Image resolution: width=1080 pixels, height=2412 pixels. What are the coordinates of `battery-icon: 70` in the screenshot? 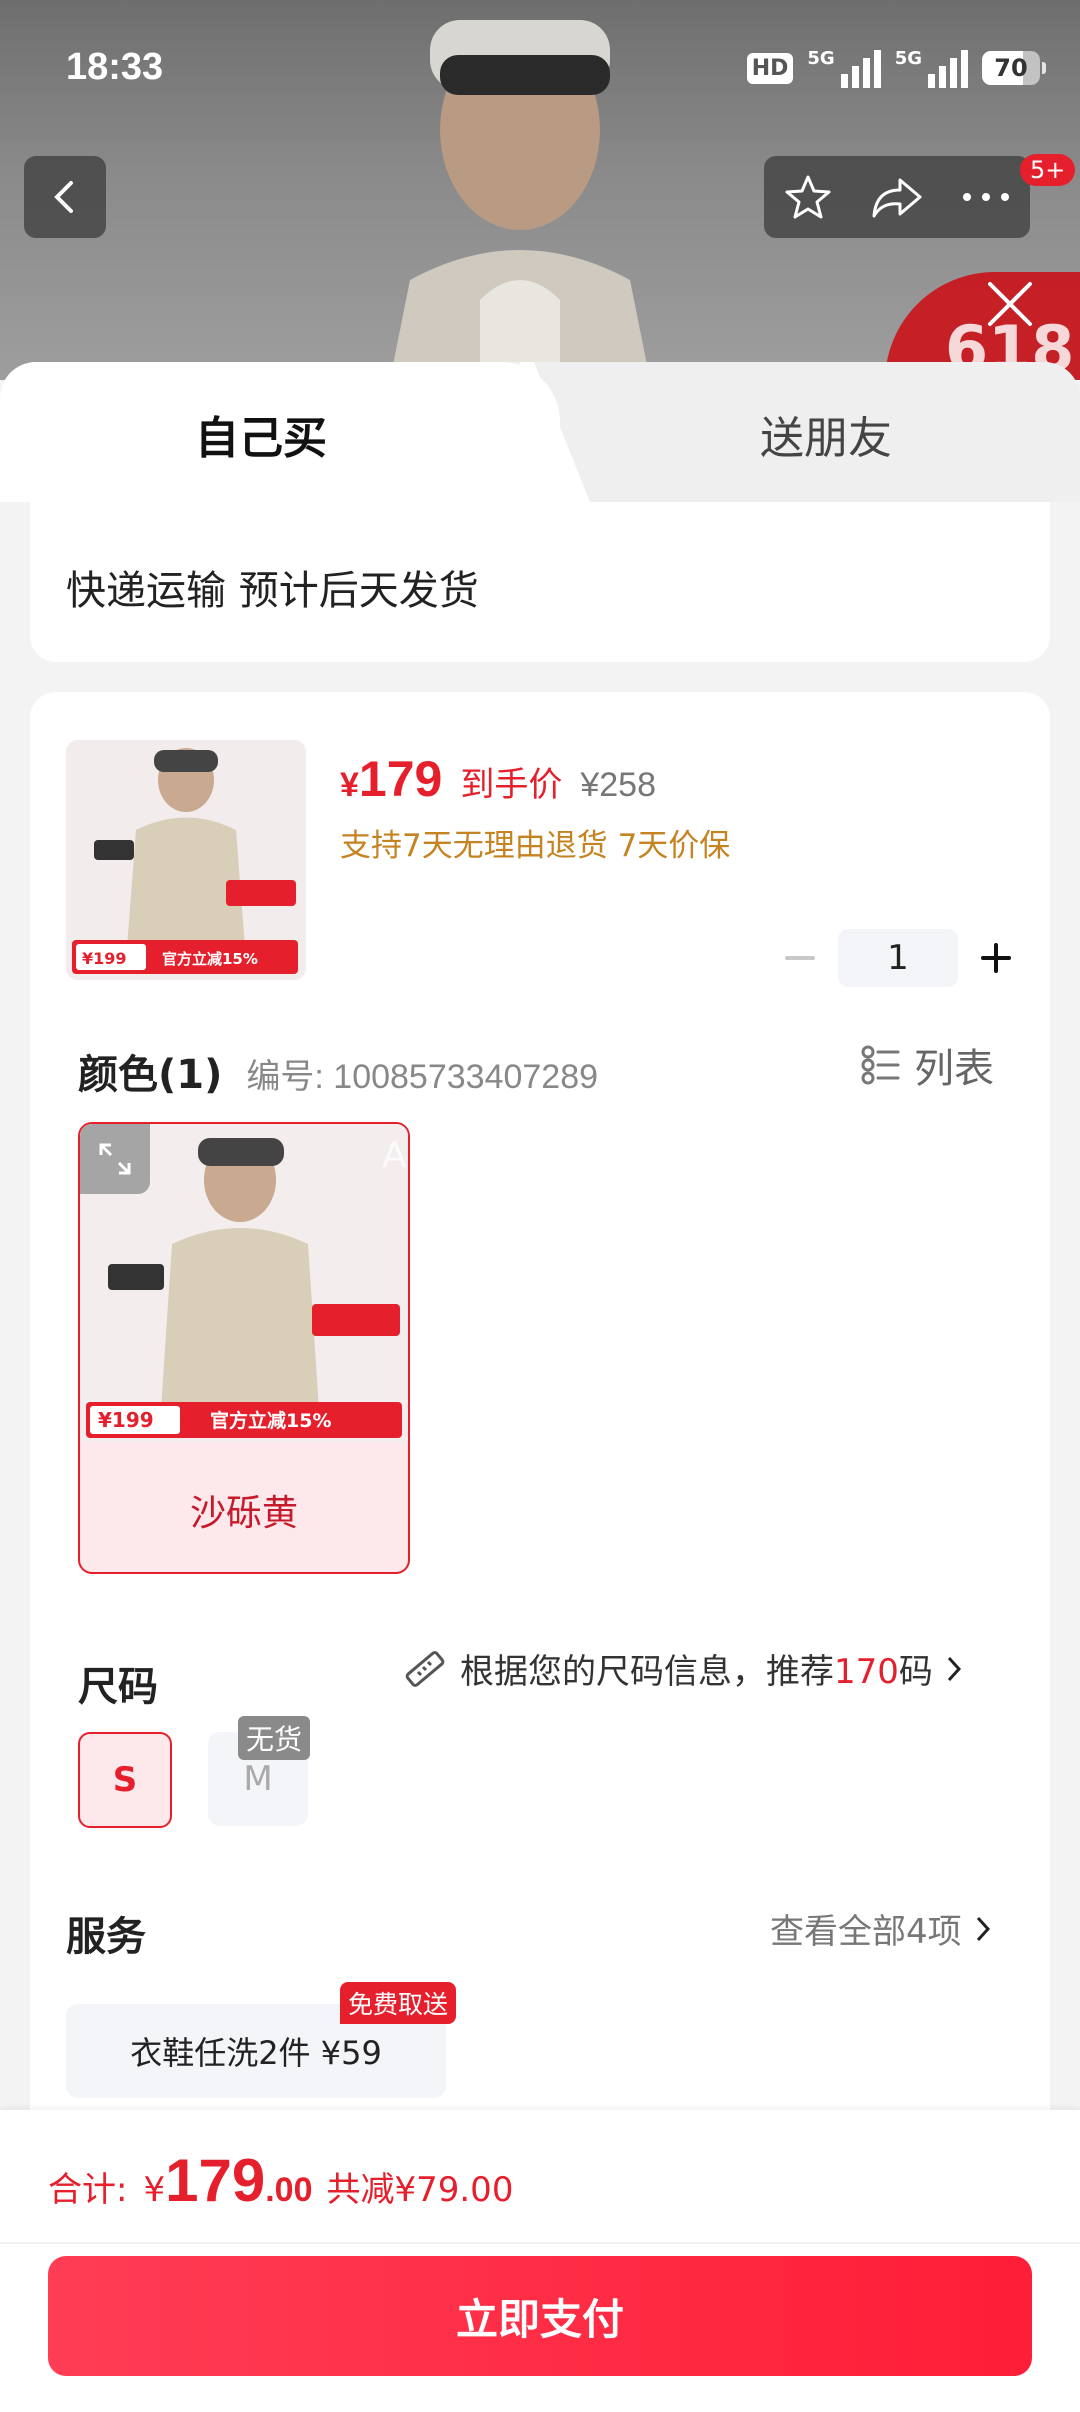 It's located at (1014, 68).